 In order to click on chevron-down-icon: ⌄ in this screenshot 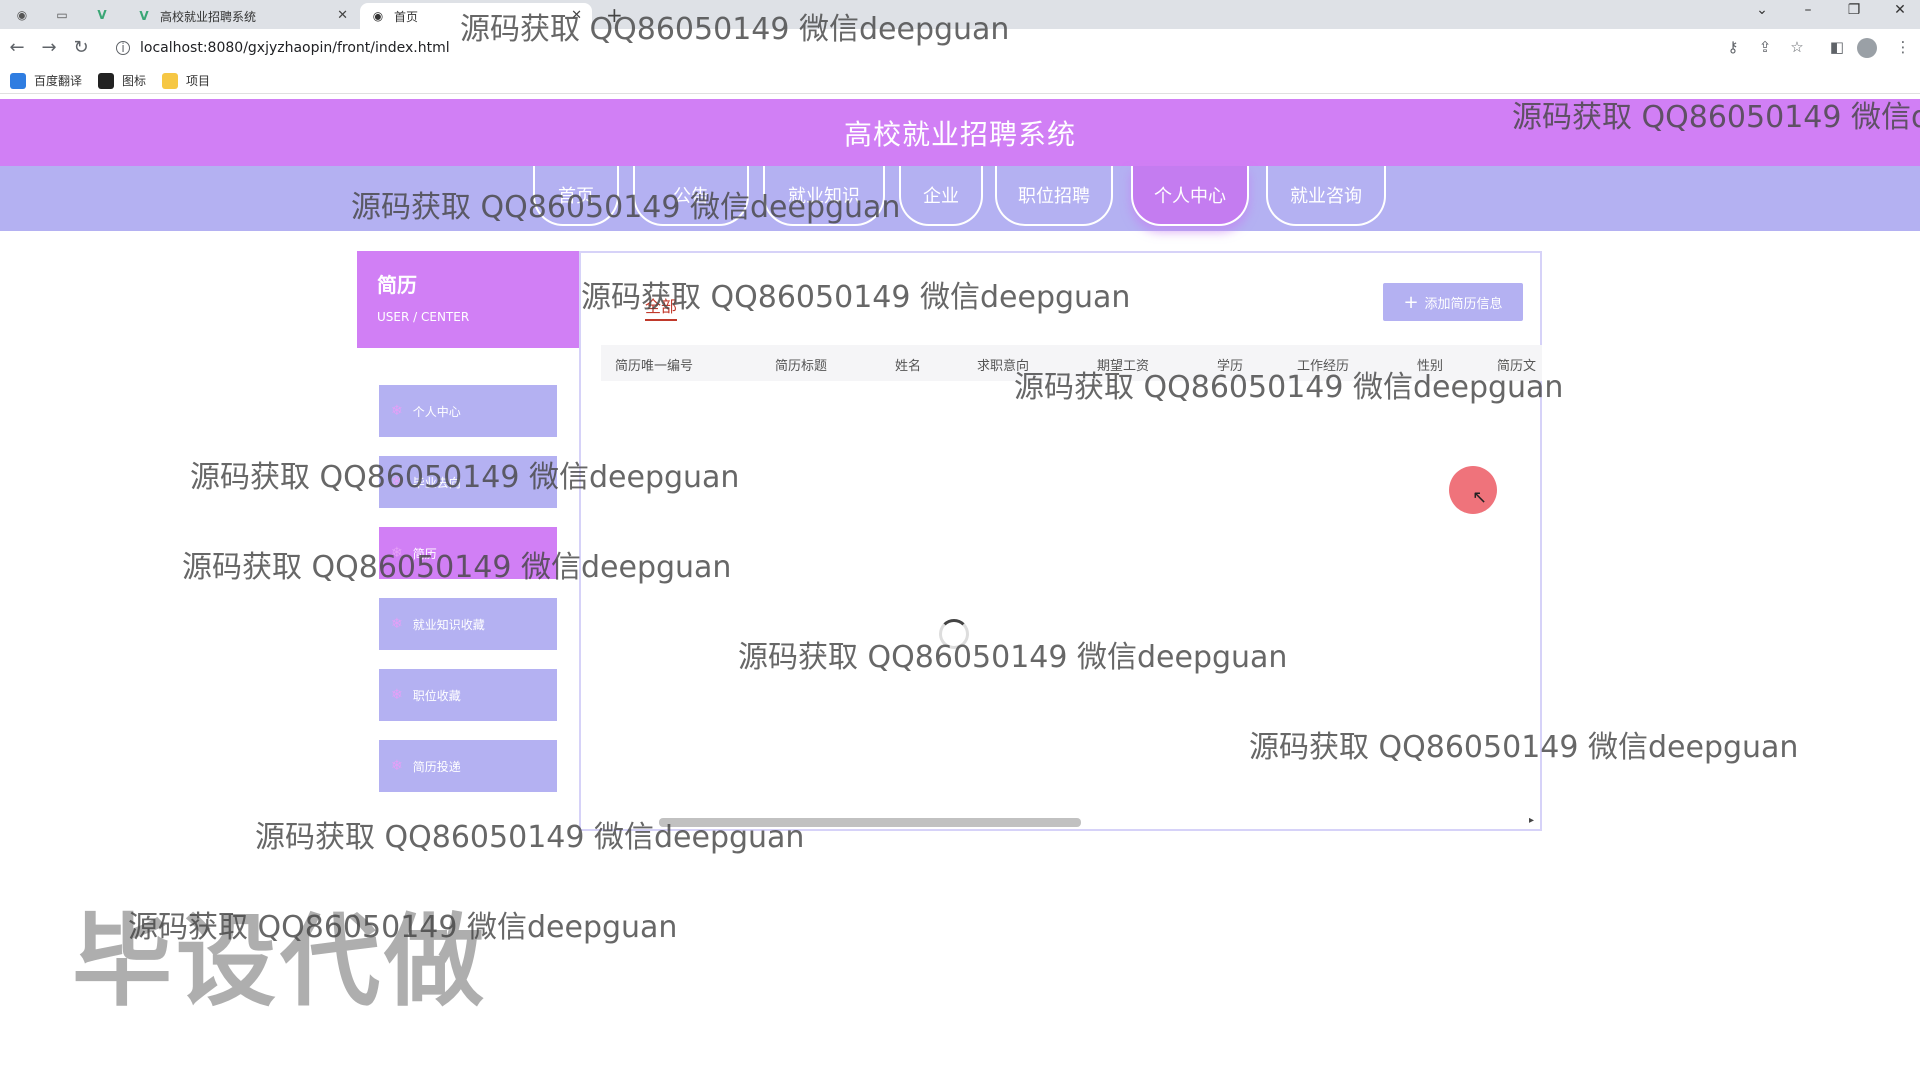, I will do `click(1762, 10)`.